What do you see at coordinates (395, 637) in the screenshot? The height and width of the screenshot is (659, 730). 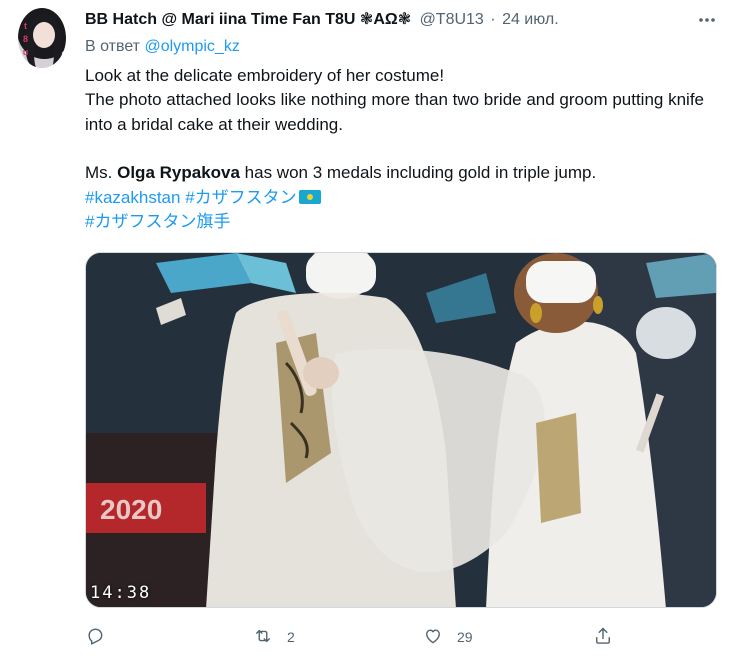 I see `action-bar: 2 29` at bounding box center [395, 637].